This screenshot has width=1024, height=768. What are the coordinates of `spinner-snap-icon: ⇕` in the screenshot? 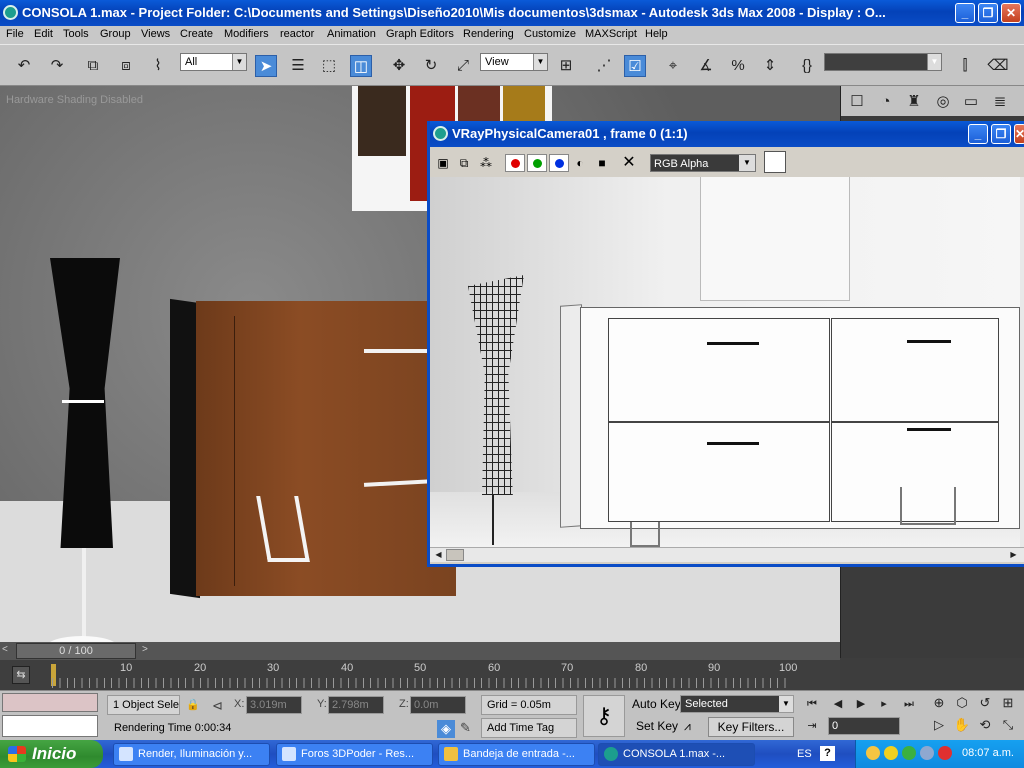 It's located at (770, 66).